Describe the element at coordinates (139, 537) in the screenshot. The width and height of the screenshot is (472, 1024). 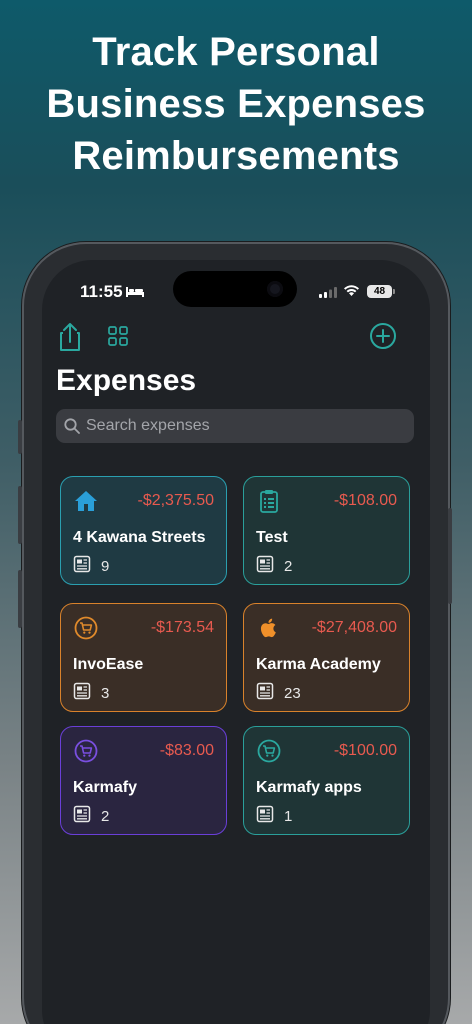
I see `expense-name: 4 Kawana Streets` at that location.